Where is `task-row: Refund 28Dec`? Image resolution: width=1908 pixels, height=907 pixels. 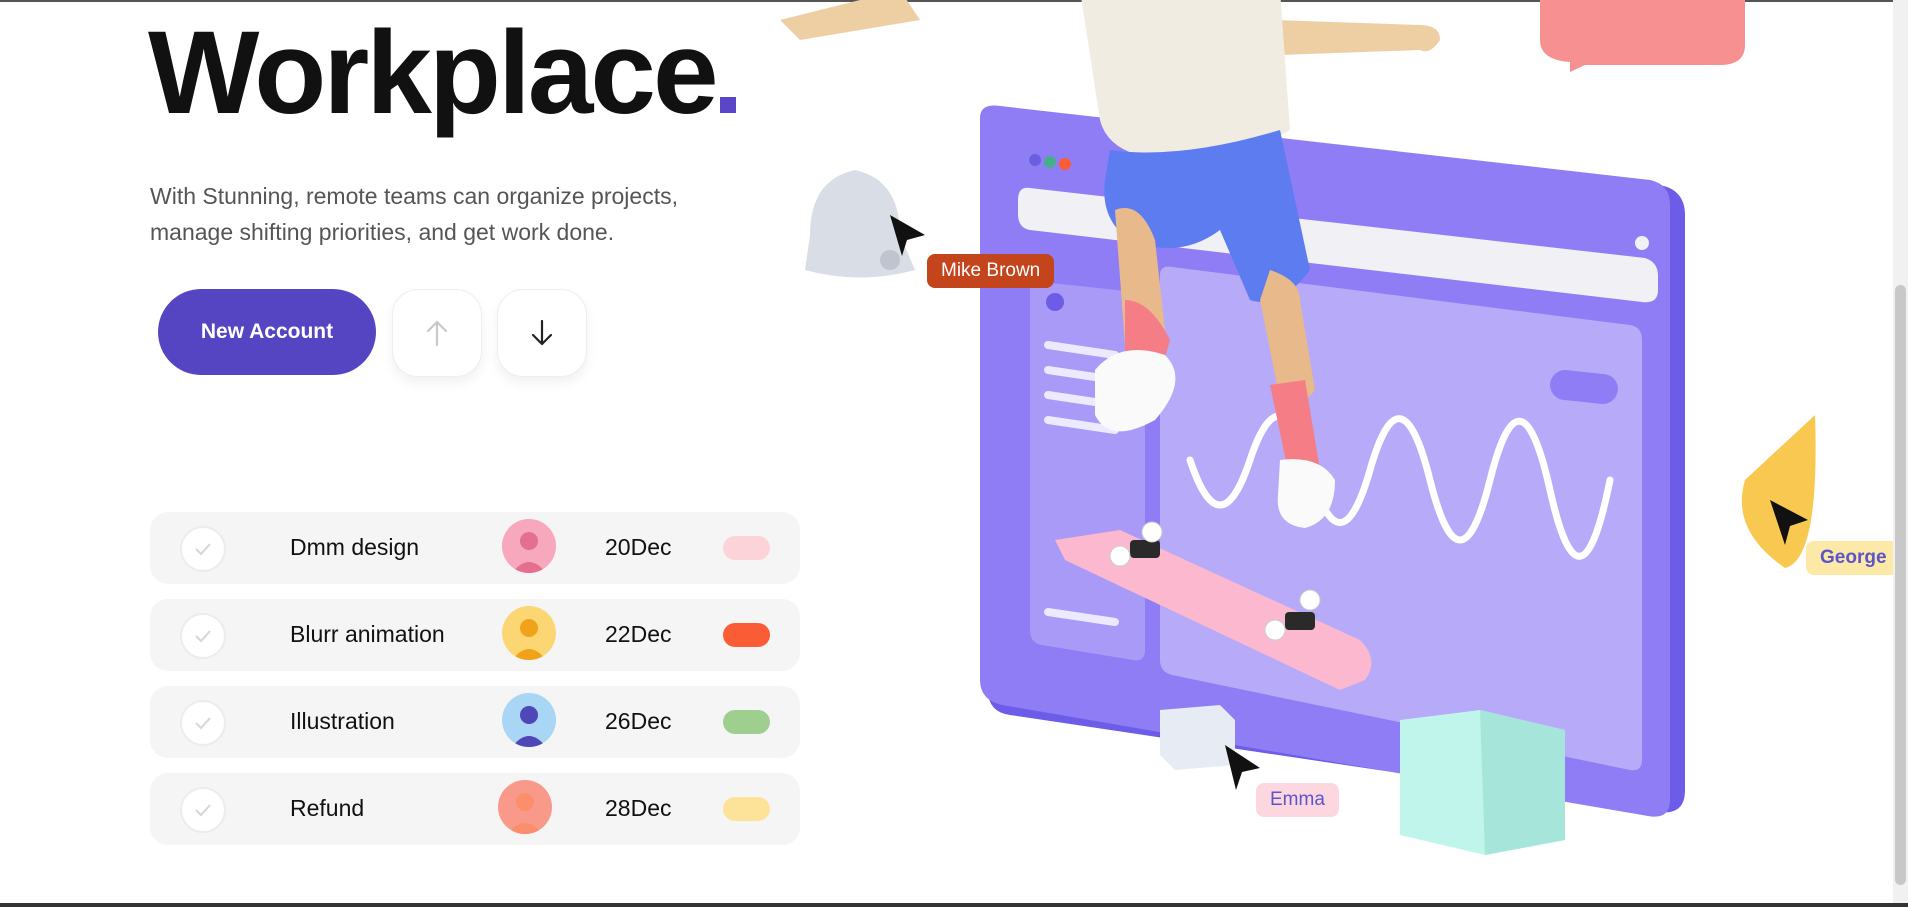 task-row: Refund 28Dec is located at coordinates (475, 809).